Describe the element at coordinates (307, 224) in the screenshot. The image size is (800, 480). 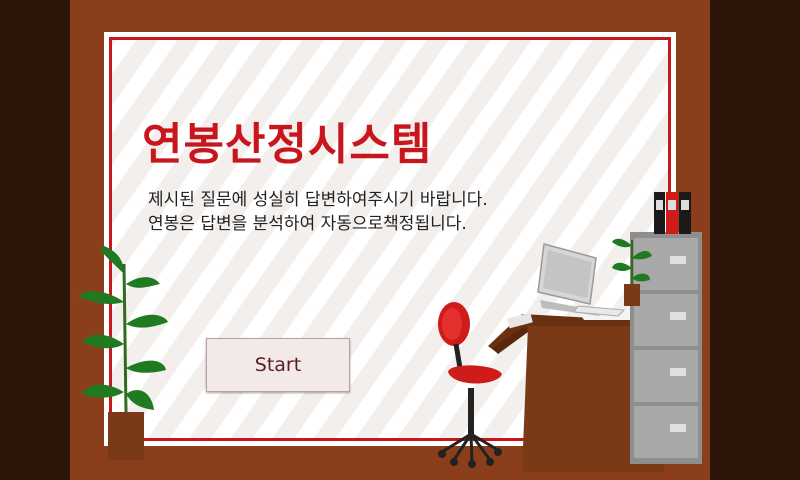
I see `instructions-line-2: 연봉은 답변을 분석하여 자동으로책정됩니다.` at that location.